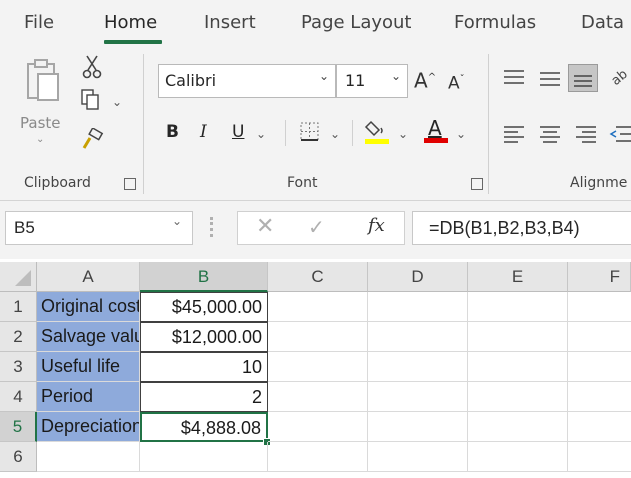  What do you see at coordinates (403, 134) in the screenshot?
I see `fill-color-dropdown-chevron-icon: ⌄` at bounding box center [403, 134].